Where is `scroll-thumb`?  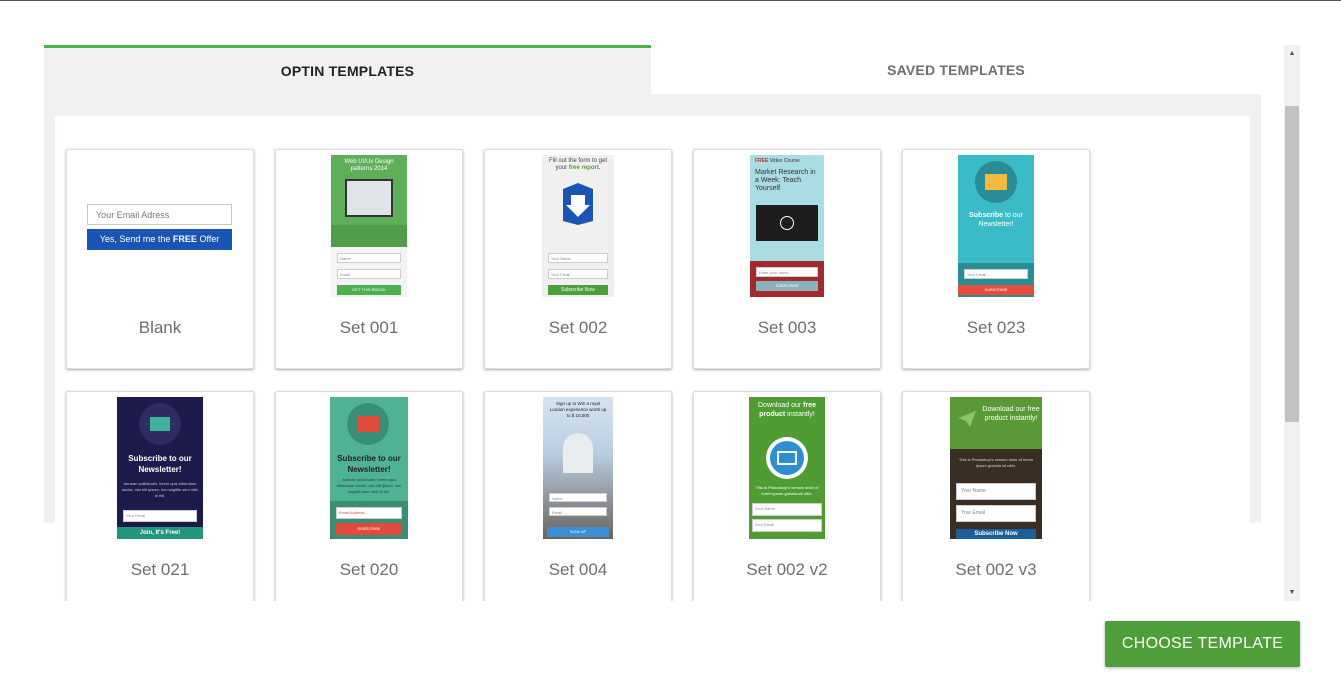
scroll-thumb is located at coordinates (1292, 264).